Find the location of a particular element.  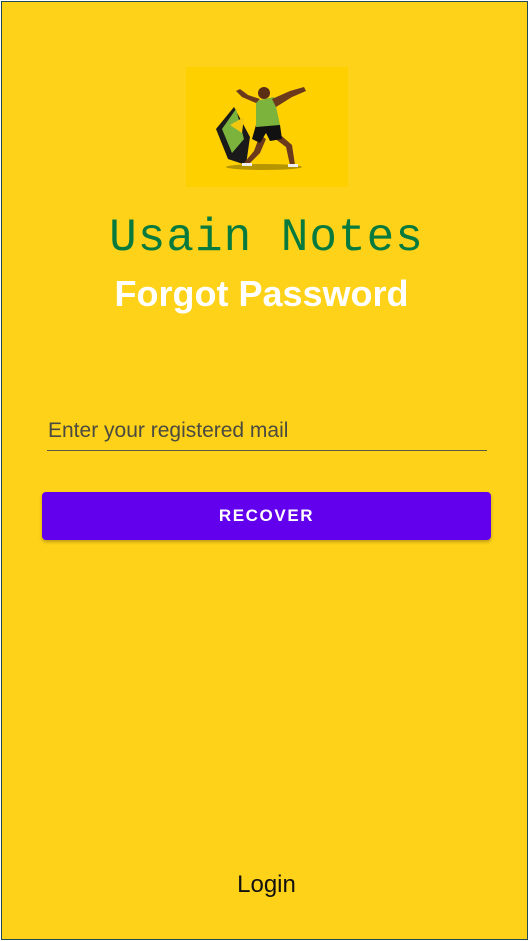

email-field is located at coordinates (267, 431).